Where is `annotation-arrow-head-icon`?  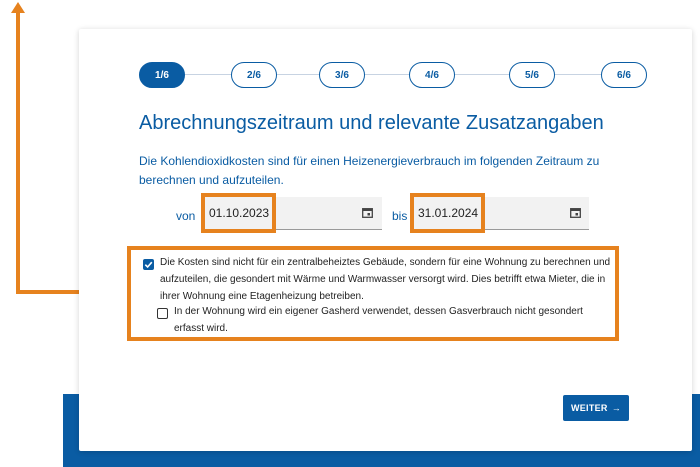
annotation-arrow-head-icon is located at coordinates (18, 7).